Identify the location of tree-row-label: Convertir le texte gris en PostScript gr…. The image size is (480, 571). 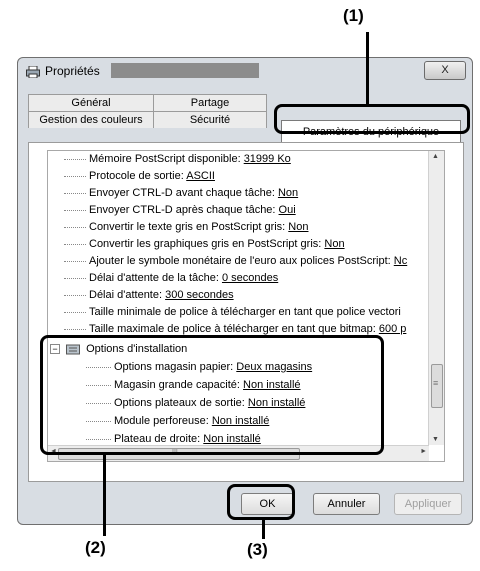
(189, 227).